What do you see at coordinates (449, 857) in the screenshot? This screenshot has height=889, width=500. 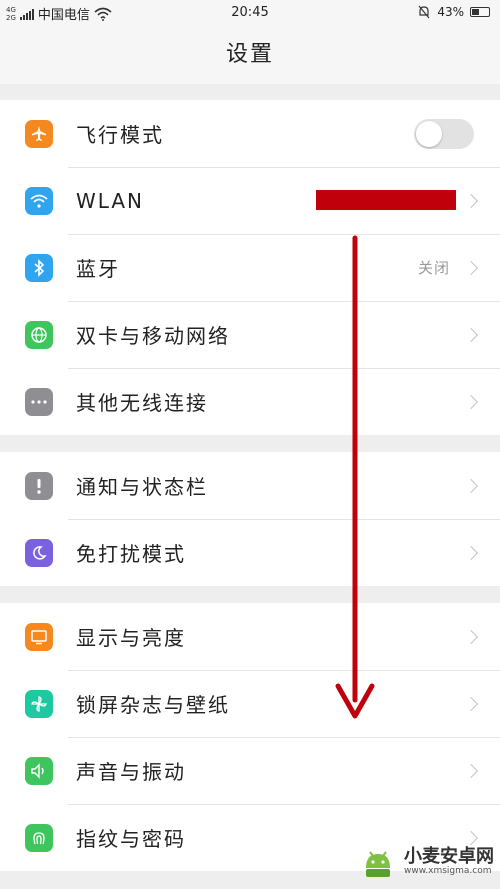 I see `watermark-title: 小麦安卓网` at bounding box center [449, 857].